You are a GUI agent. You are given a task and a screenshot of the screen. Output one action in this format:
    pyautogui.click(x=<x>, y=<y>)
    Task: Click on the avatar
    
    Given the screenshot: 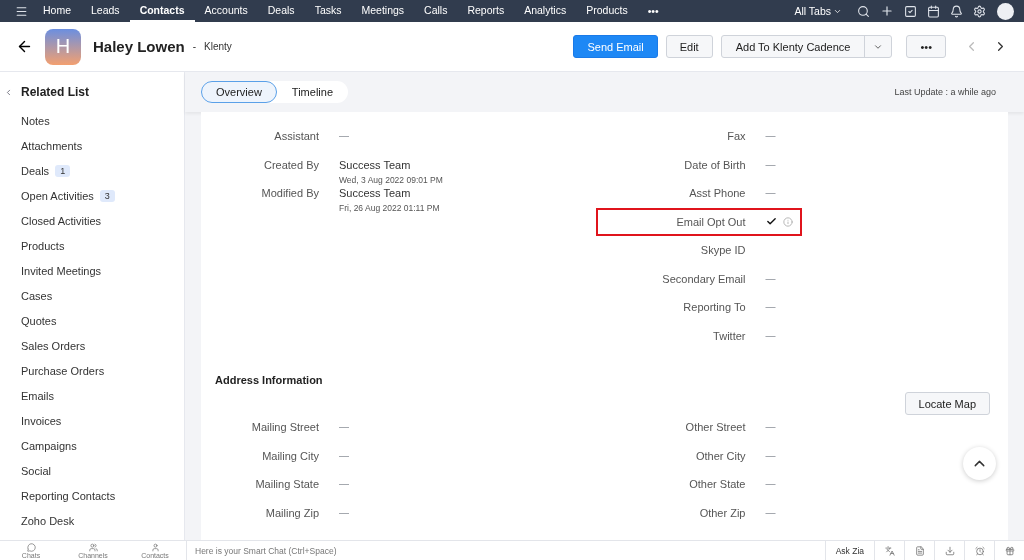 What is the action you would take?
    pyautogui.click(x=1005, y=11)
    